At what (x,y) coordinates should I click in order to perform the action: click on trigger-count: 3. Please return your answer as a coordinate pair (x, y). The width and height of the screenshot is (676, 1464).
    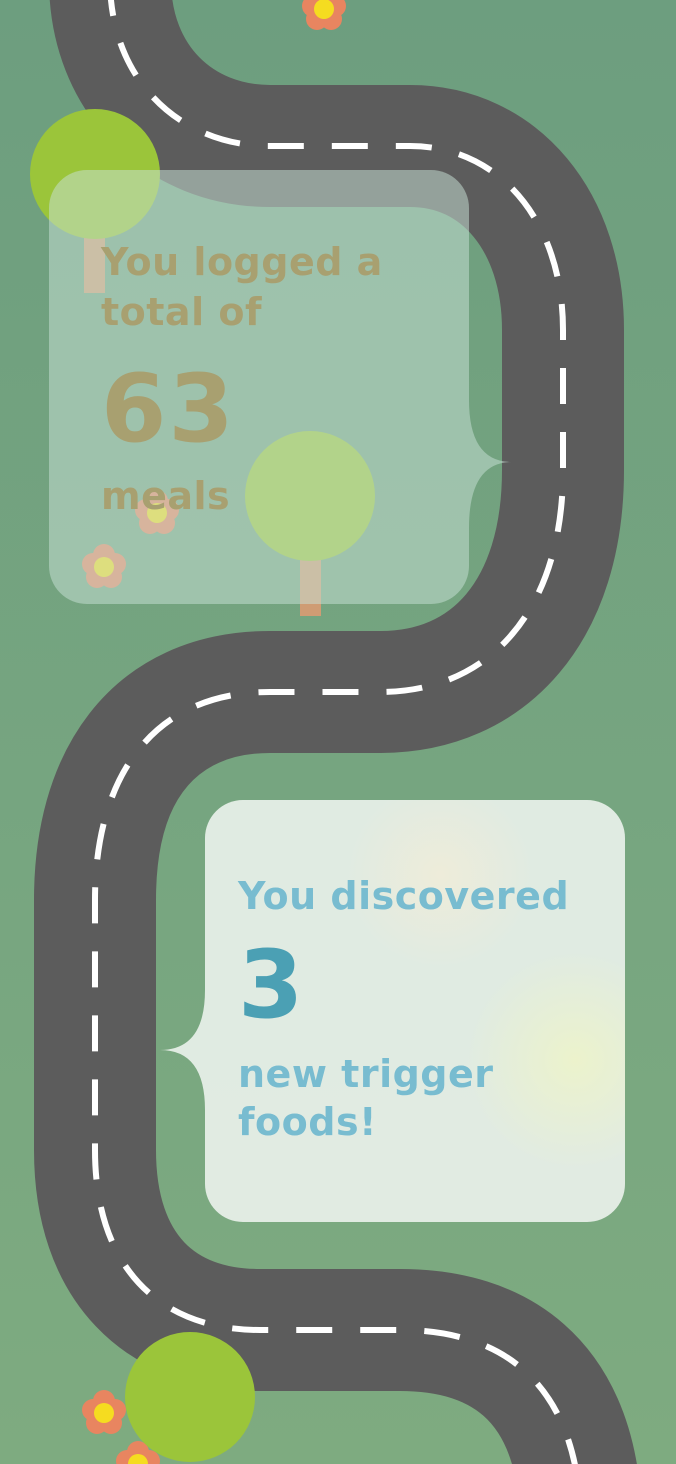
    Looking at the image, I should click on (272, 985).